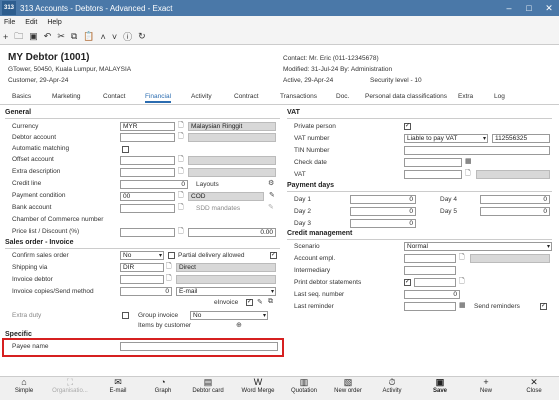  What do you see at coordinates (147, 126) in the screenshot?
I see `currency-code-field: MYR` at bounding box center [147, 126].